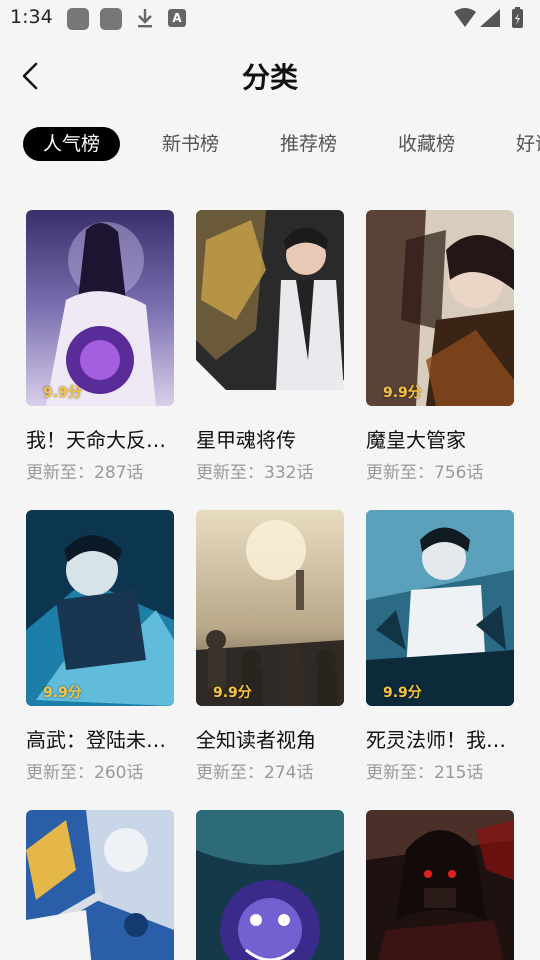  I want to click on tab-popular: 人气榜, so click(72, 144).